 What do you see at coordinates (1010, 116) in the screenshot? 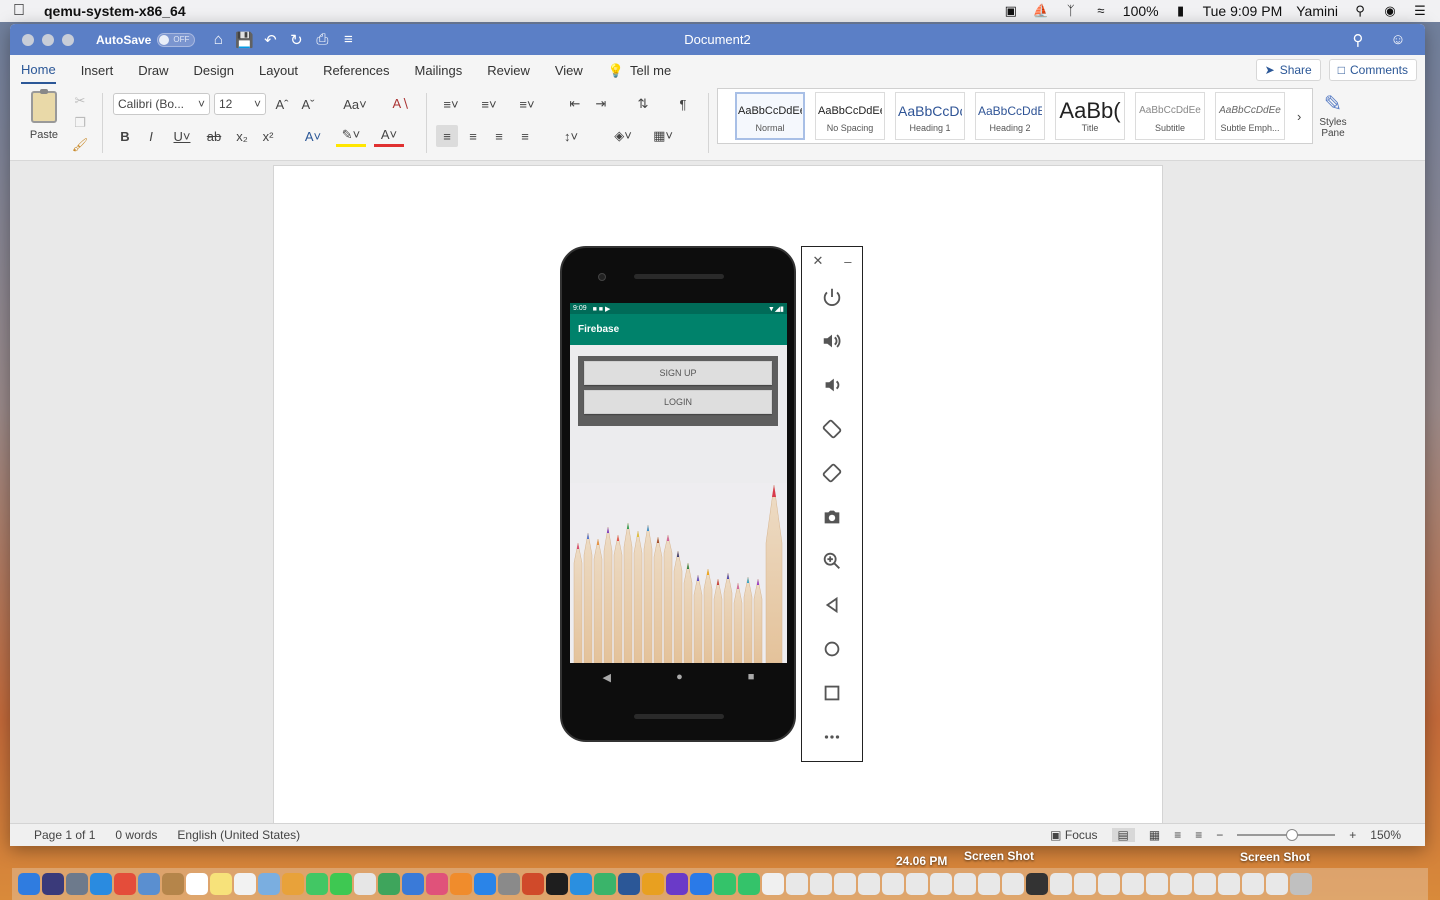
I see `style-heading-2: AaBbCcDdEe Heading 2` at bounding box center [1010, 116].